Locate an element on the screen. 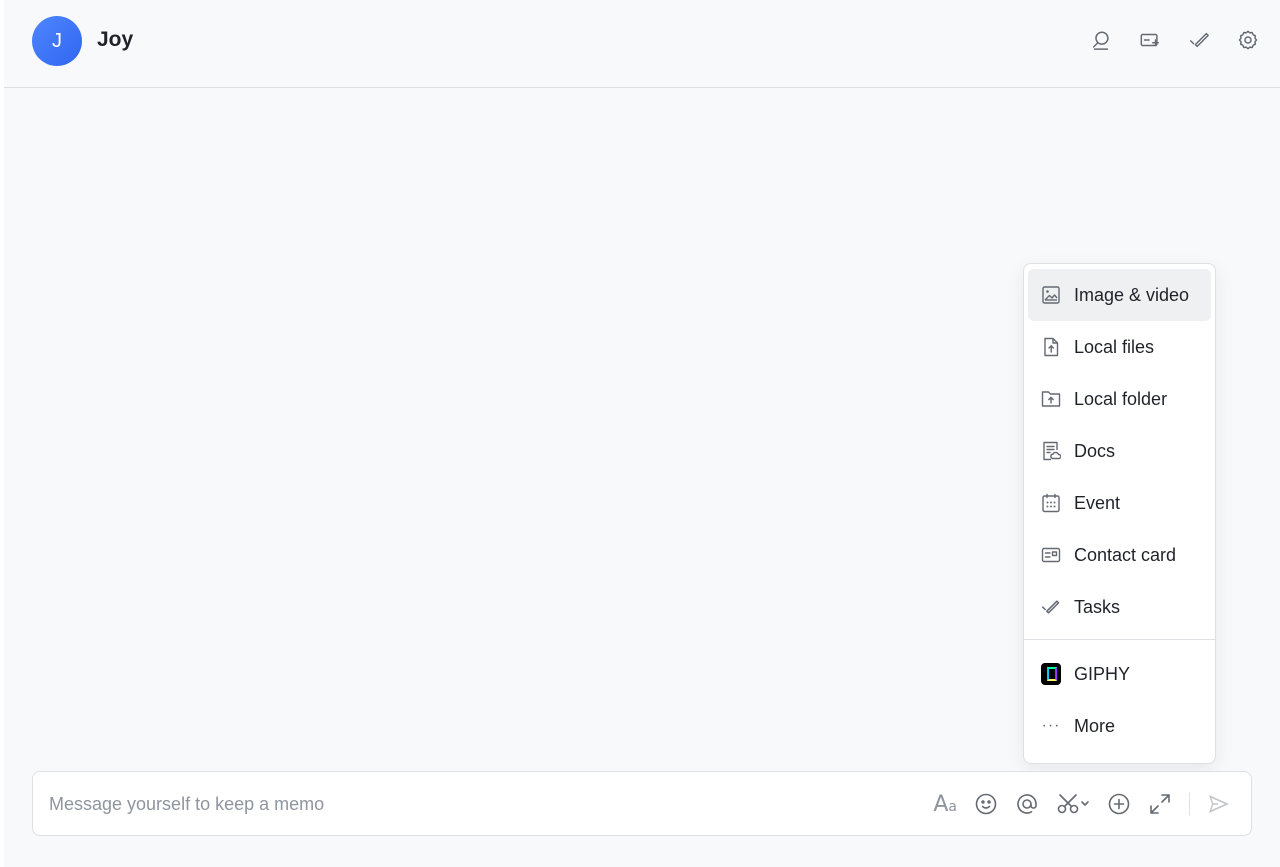 Image resolution: width=1280 pixels, height=867 pixels. menu-item-giphy: GIPHY is located at coordinates (1119, 674).